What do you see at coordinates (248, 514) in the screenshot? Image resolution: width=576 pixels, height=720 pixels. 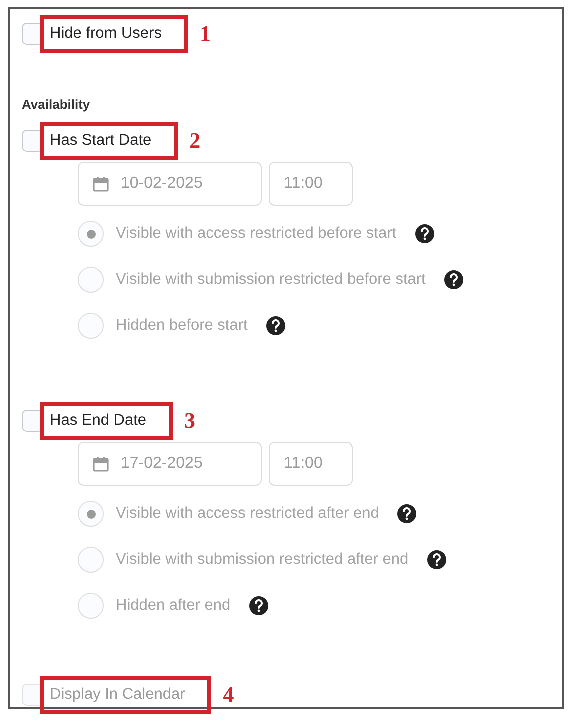 I see `radio-label: Visible with access restricted after end` at bounding box center [248, 514].